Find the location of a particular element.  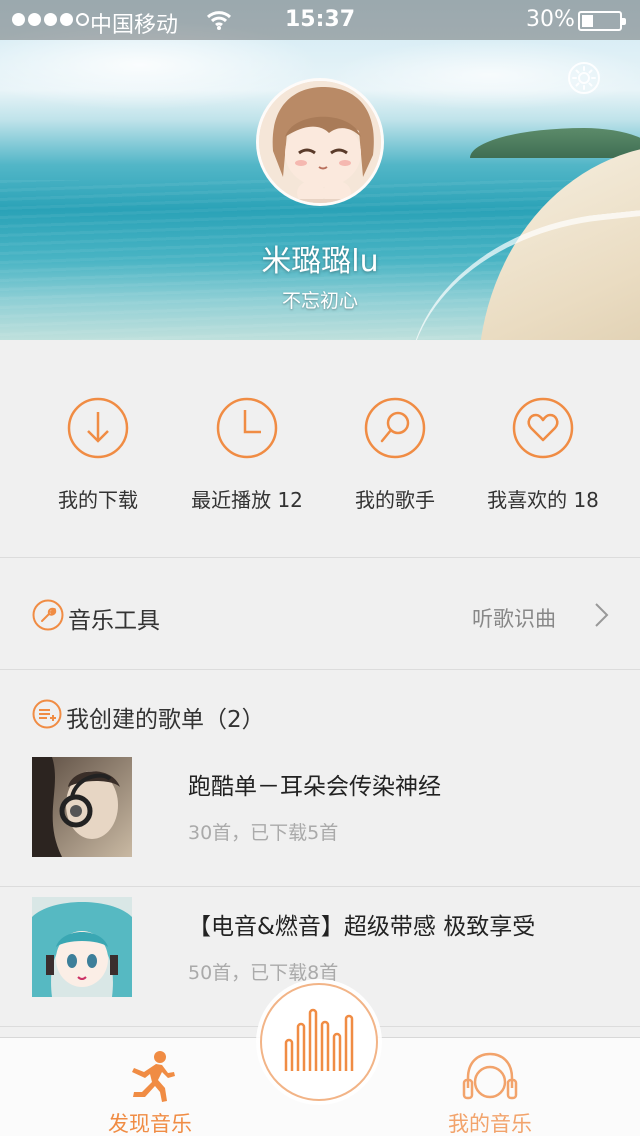

playlist-name: 【电音&燃音】超级带感 极致享受 is located at coordinates (362, 927).